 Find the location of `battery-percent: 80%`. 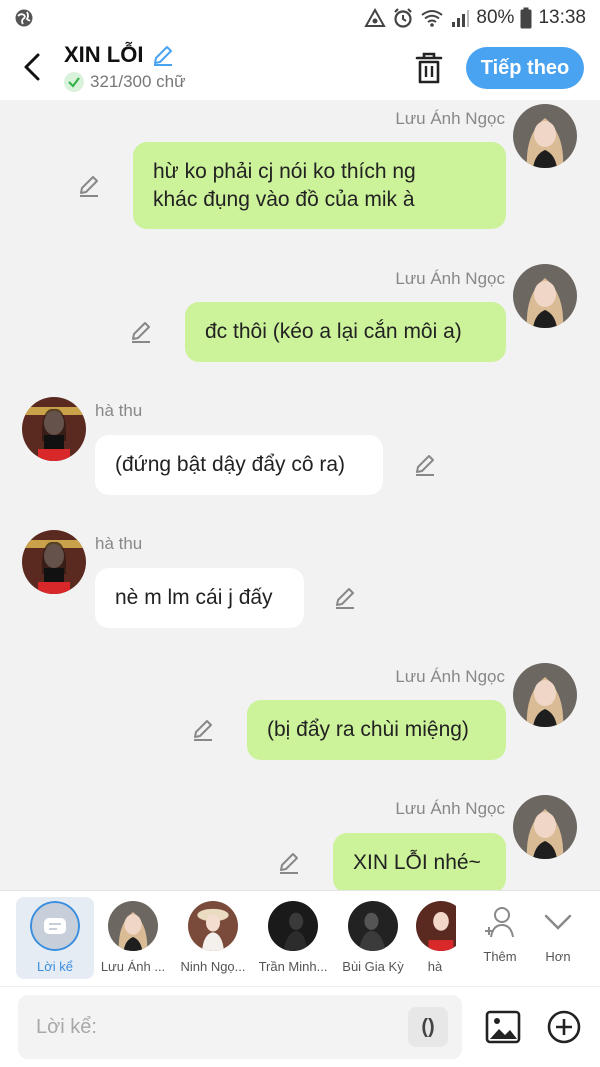

battery-percent: 80% is located at coordinates (495, 17).